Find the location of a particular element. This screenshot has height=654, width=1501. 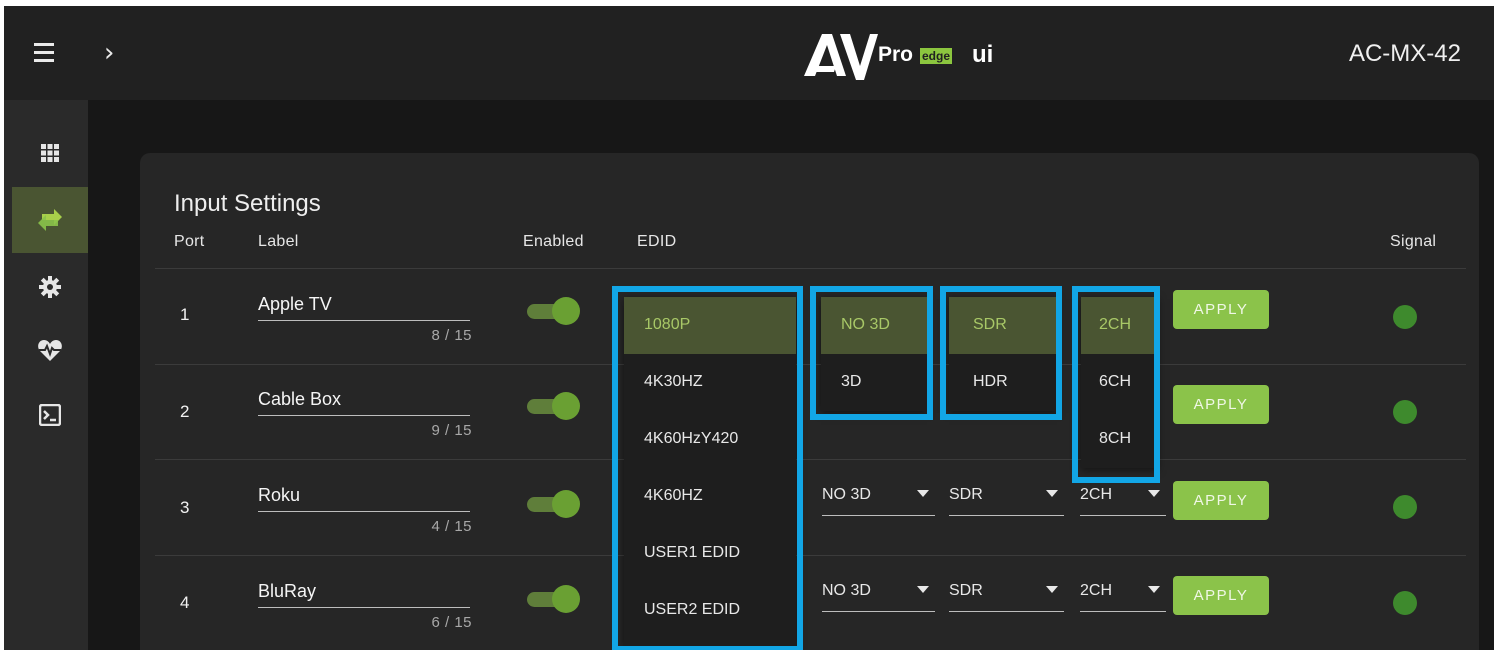

heart-pulse-icon is located at coordinates (50, 350).